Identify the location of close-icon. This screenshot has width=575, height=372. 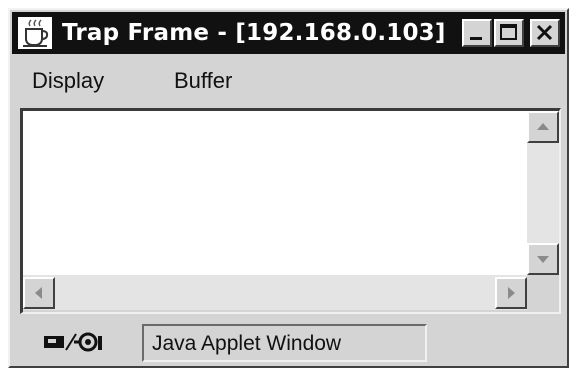
(544, 32).